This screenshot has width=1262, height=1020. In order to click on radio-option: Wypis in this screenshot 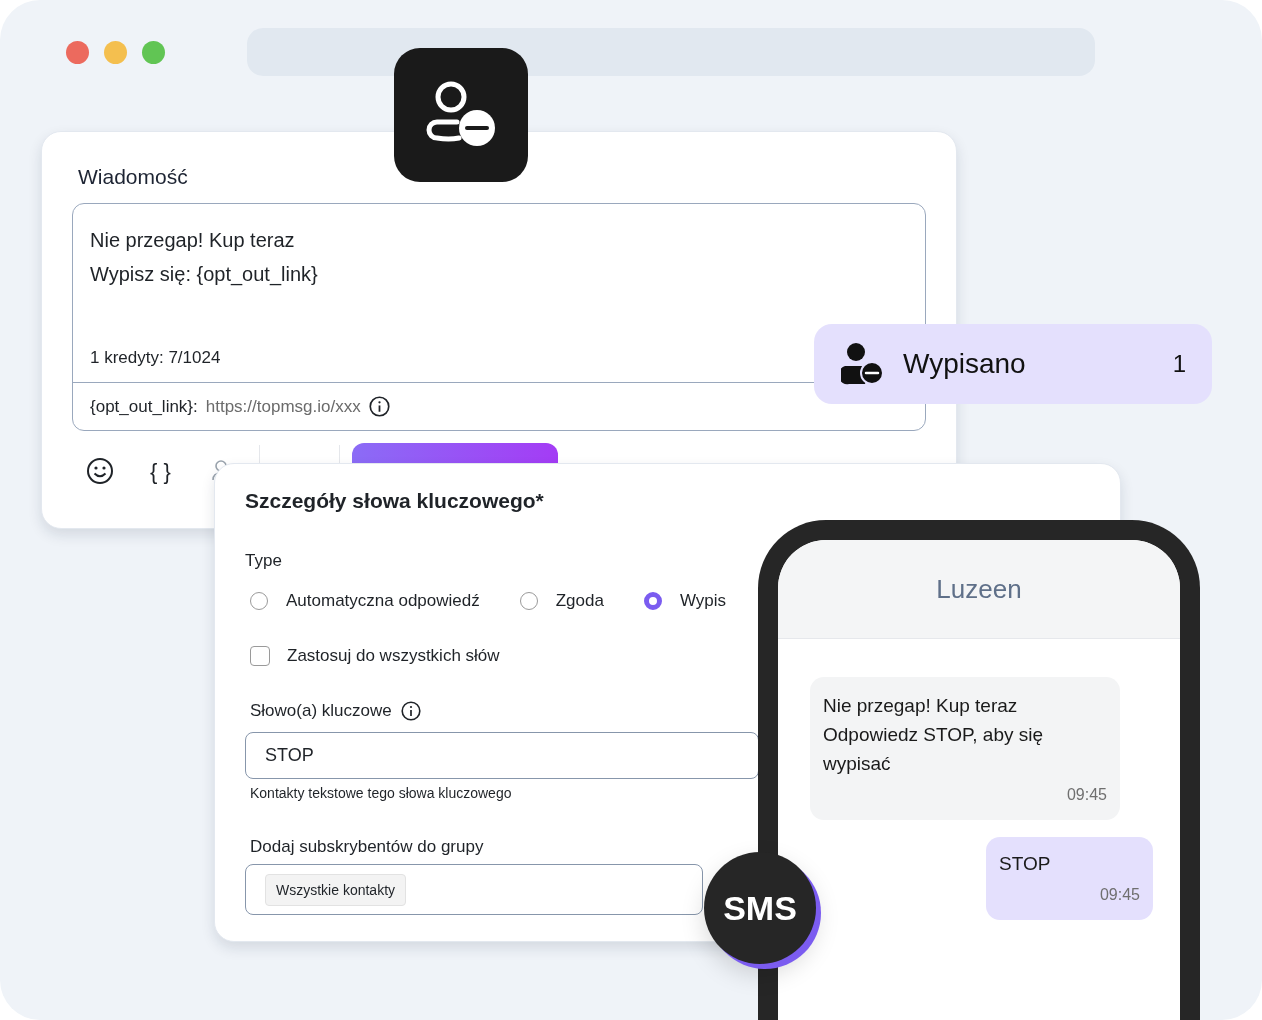, I will do `click(685, 601)`.